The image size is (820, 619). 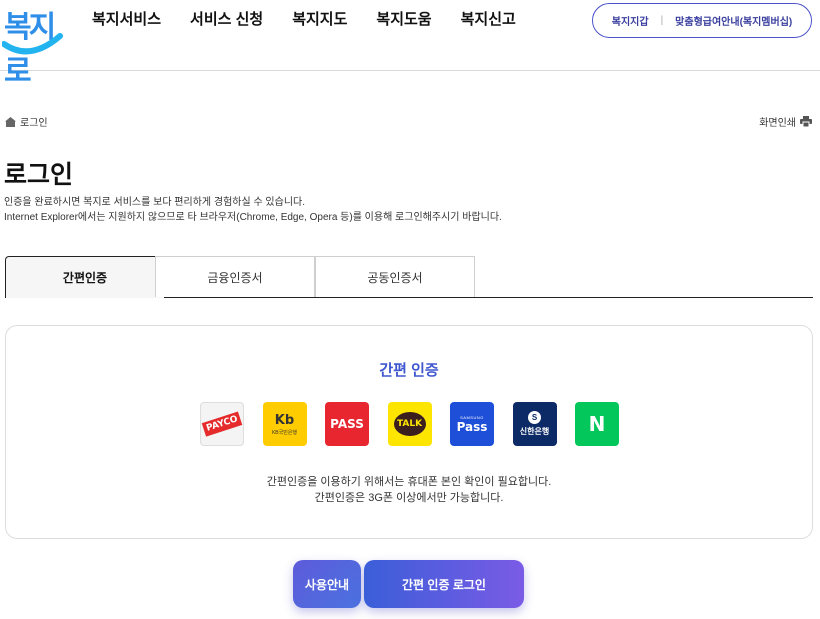 I want to click on breadcrumb: 로그인, so click(x=26, y=121).